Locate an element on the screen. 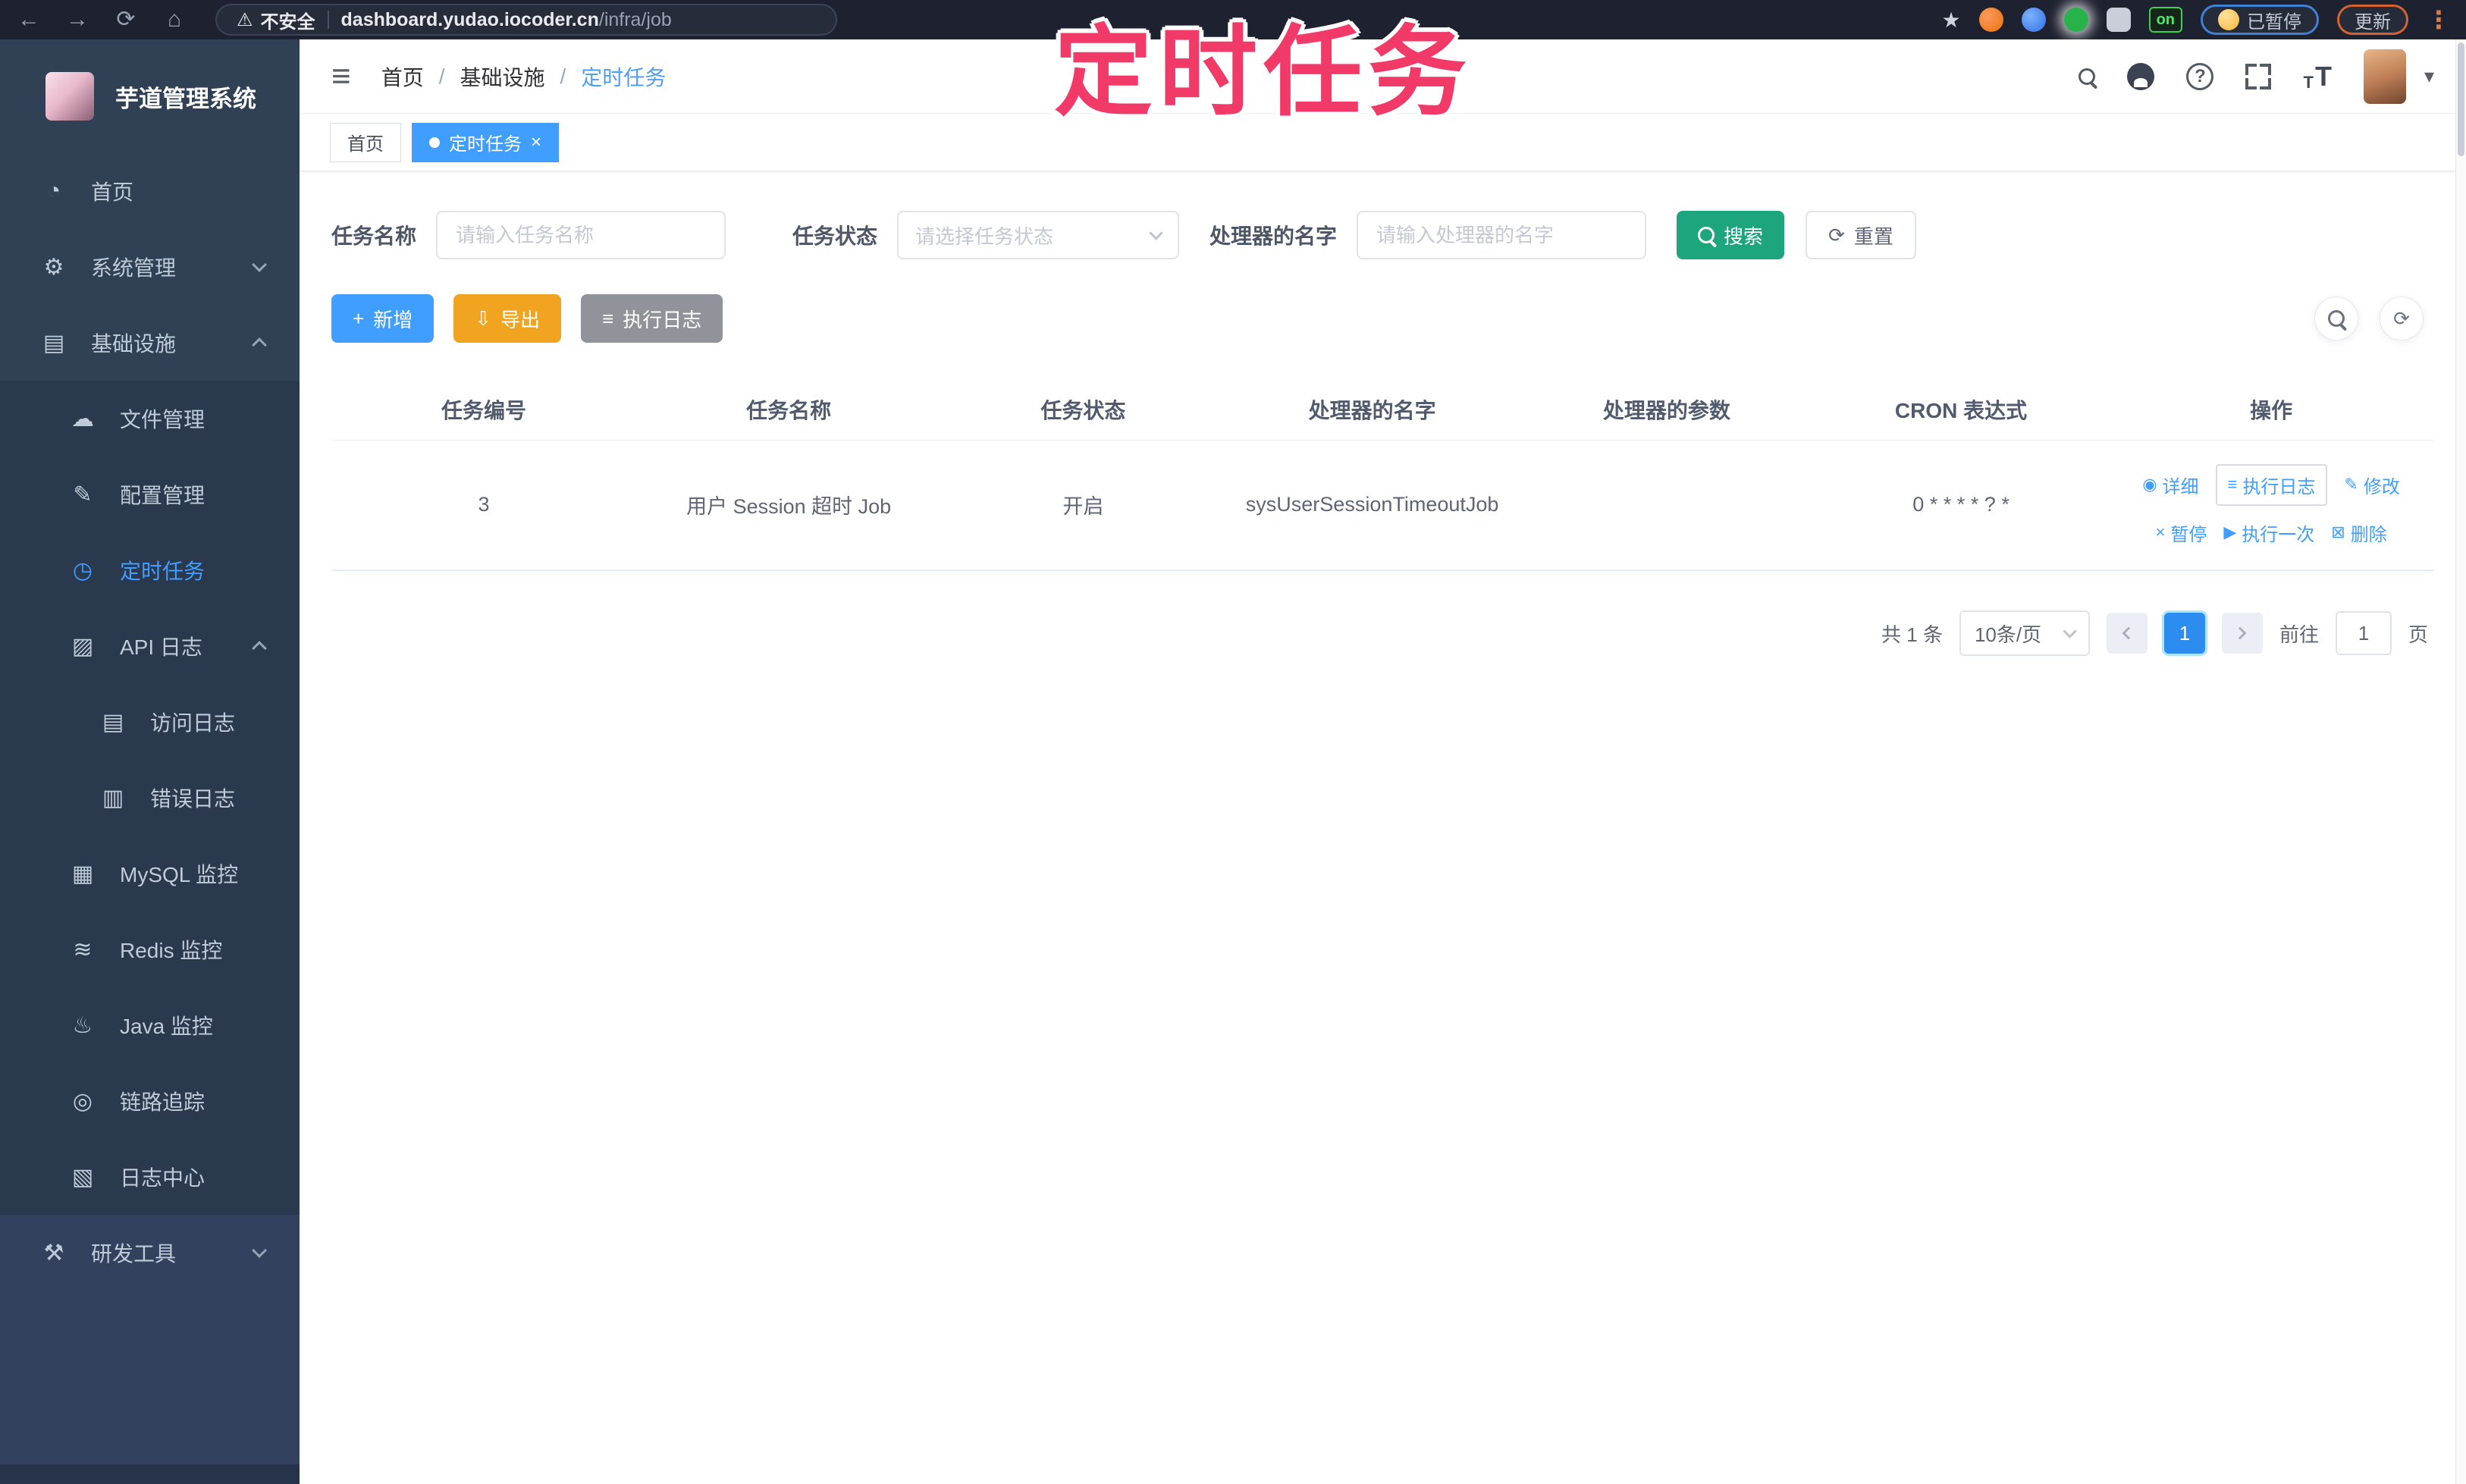 This screenshot has width=2466, height=1484. grid-icon: ▤ is located at coordinates (53, 343).